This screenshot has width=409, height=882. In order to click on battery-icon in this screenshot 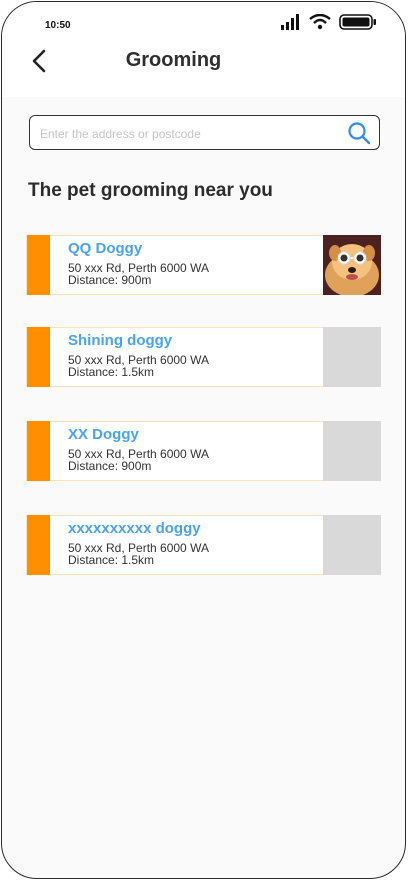, I will do `click(358, 24)`.